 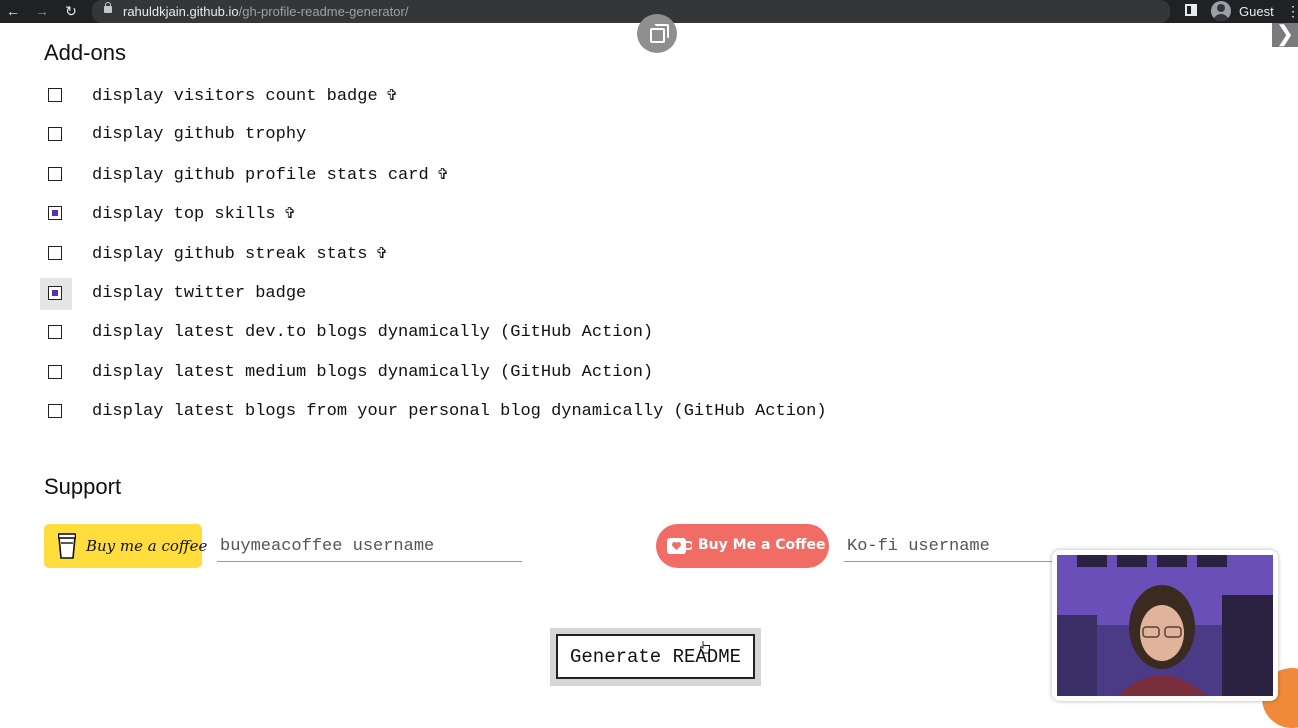 What do you see at coordinates (230, 254) in the screenshot?
I see `addon-label: display github streak stats` at bounding box center [230, 254].